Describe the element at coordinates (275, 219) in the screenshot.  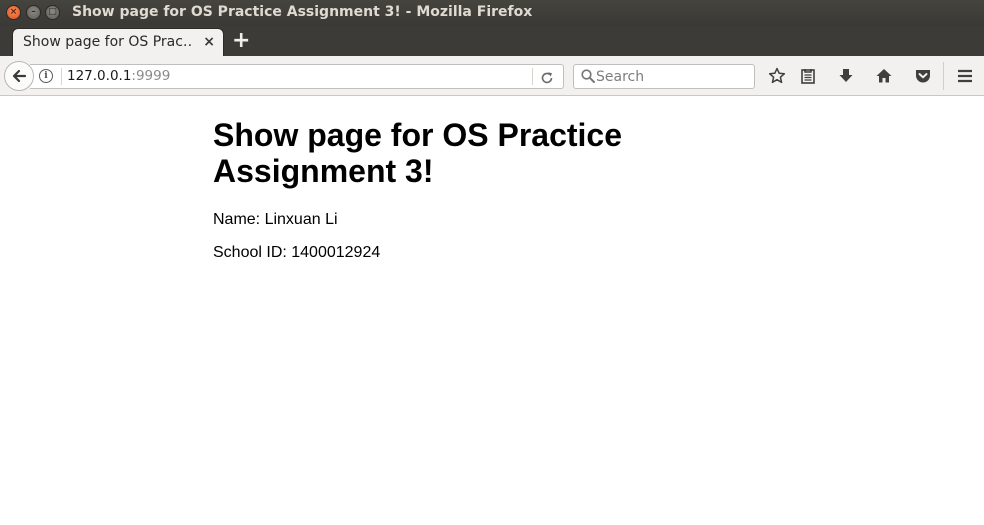
I see `name-line: Name: Linxuan Li` at that location.